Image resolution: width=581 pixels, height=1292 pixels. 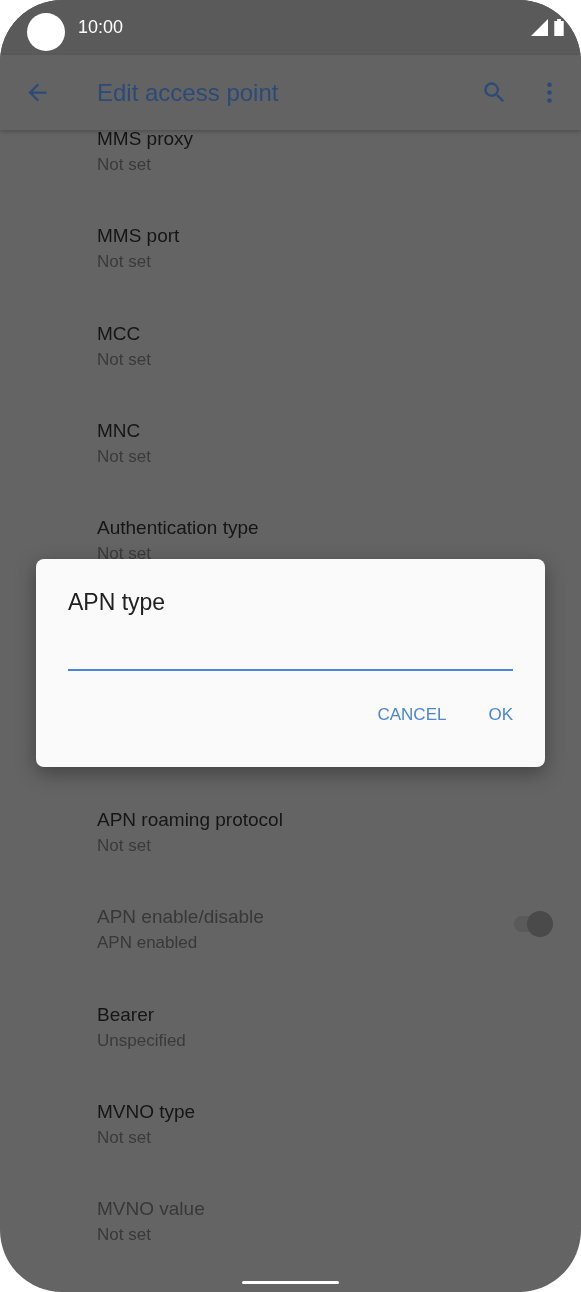 I want to click on dialog-button: CANCEL, so click(x=412, y=715).